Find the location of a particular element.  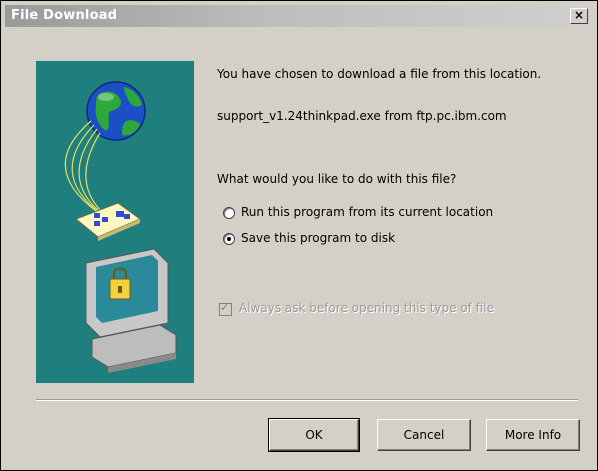

ok-button: OK is located at coordinates (314, 435).